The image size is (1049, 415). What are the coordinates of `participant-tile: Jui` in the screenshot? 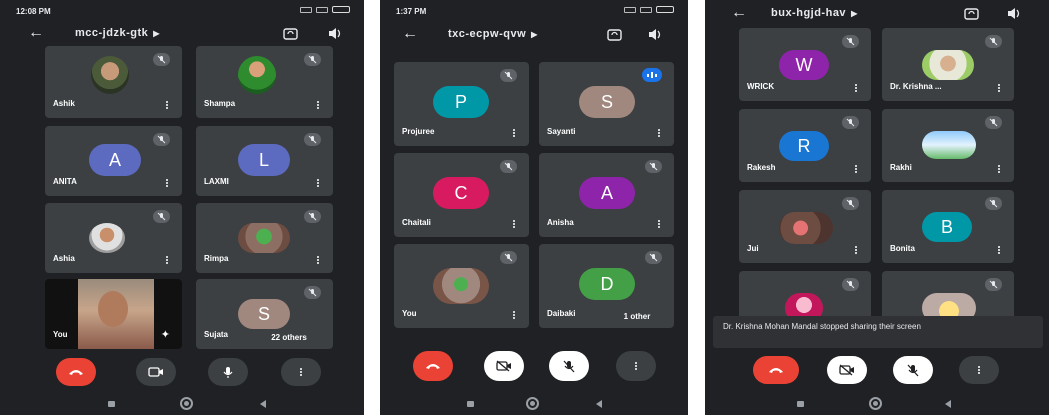 It's located at (805, 226).